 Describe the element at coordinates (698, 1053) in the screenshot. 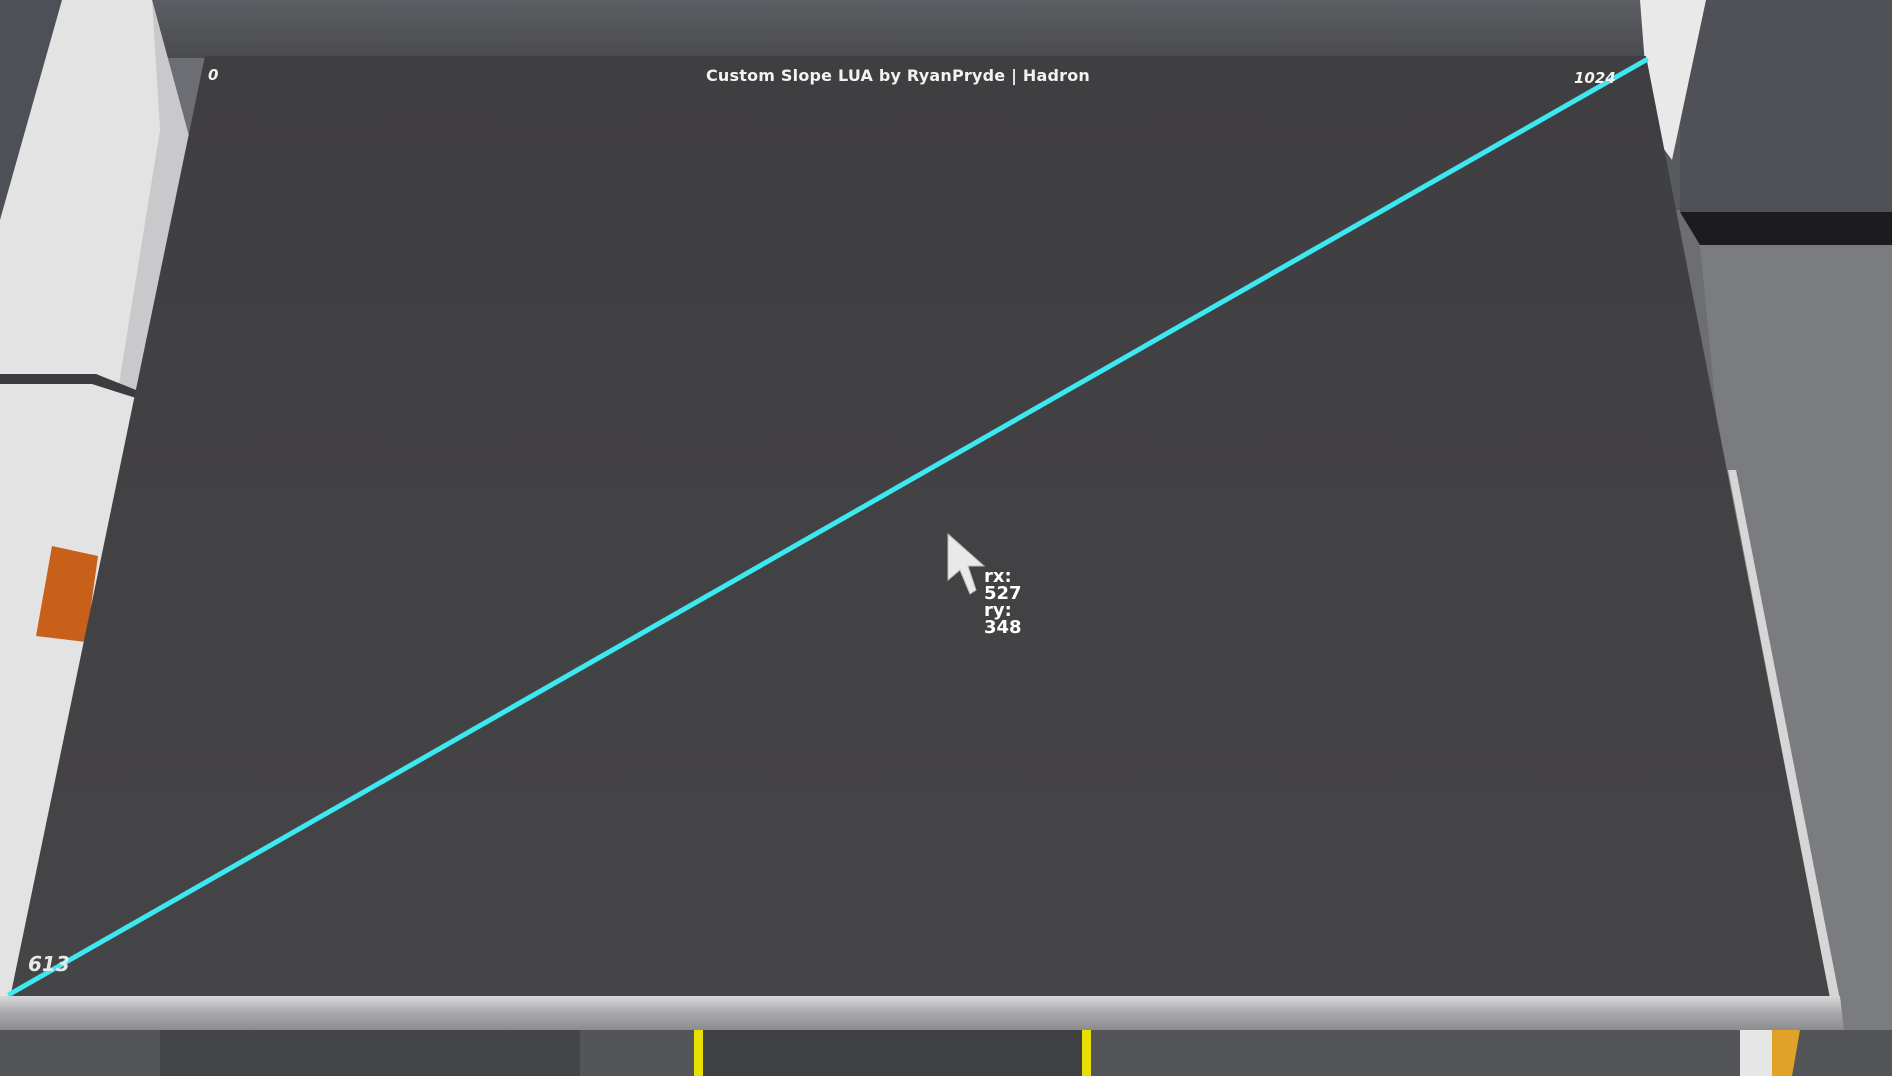

I see `yellow-marker-left` at that location.